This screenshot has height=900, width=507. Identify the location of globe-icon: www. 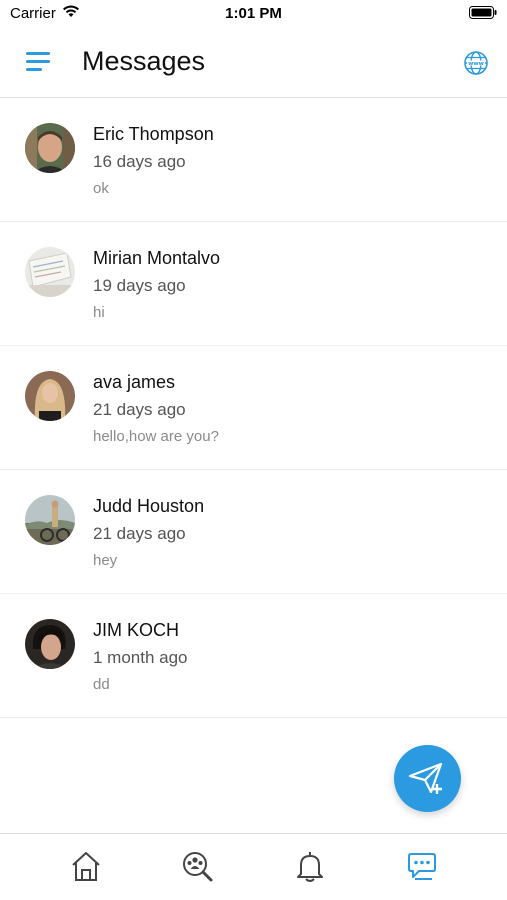
(476, 63).